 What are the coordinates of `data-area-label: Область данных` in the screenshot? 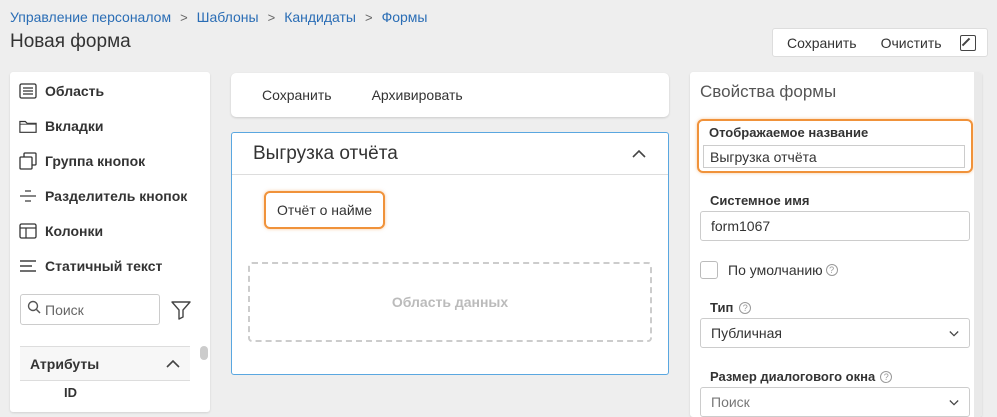 It's located at (450, 302).